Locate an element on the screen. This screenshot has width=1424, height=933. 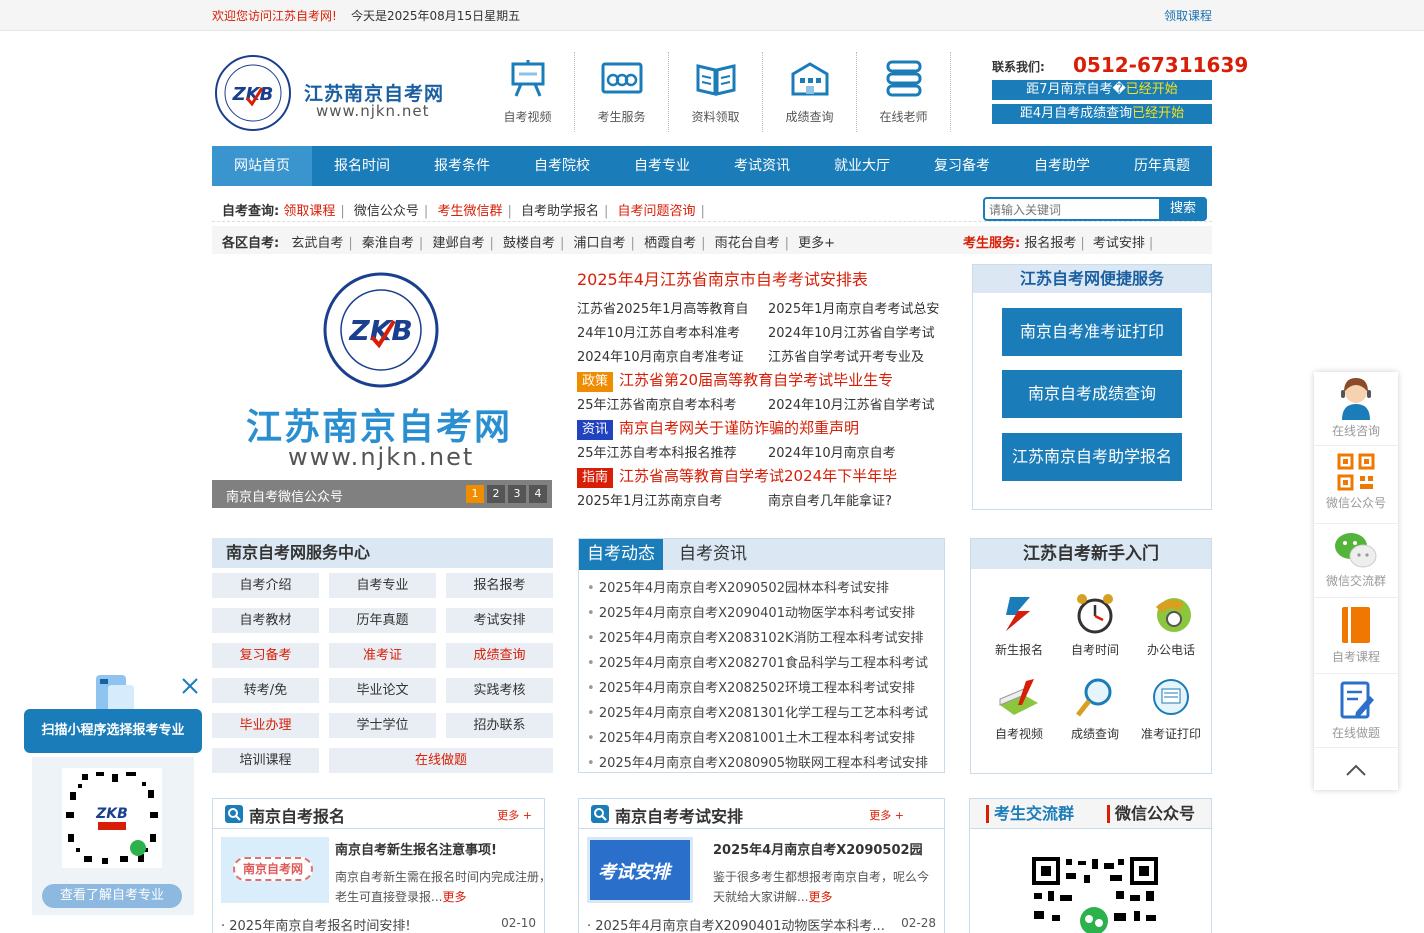
service-center-item: 成绩查询 is located at coordinates (499, 655).